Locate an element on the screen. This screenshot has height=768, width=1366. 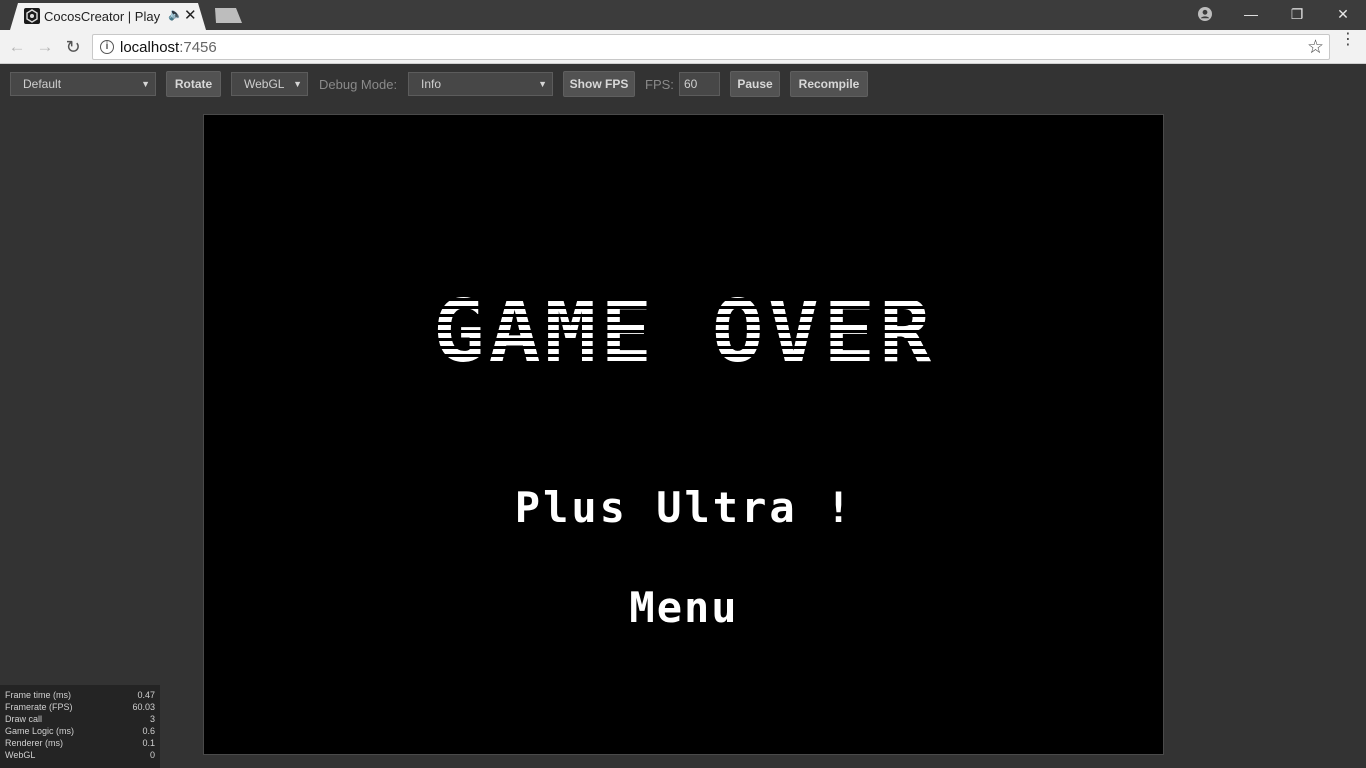
address-bar: i localhost:7456 ☆ is located at coordinates (711, 47).